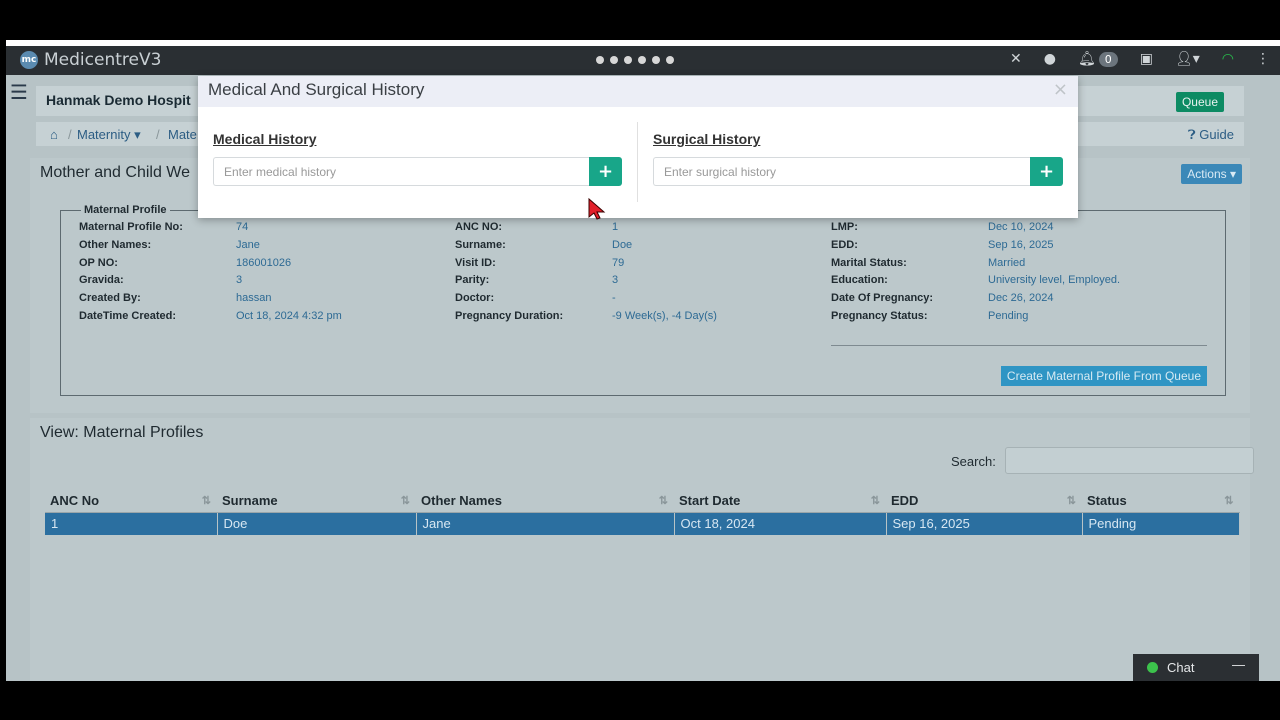 This screenshot has height=720, width=1280. I want to click on field-label: DateTime Created:, so click(127, 316).